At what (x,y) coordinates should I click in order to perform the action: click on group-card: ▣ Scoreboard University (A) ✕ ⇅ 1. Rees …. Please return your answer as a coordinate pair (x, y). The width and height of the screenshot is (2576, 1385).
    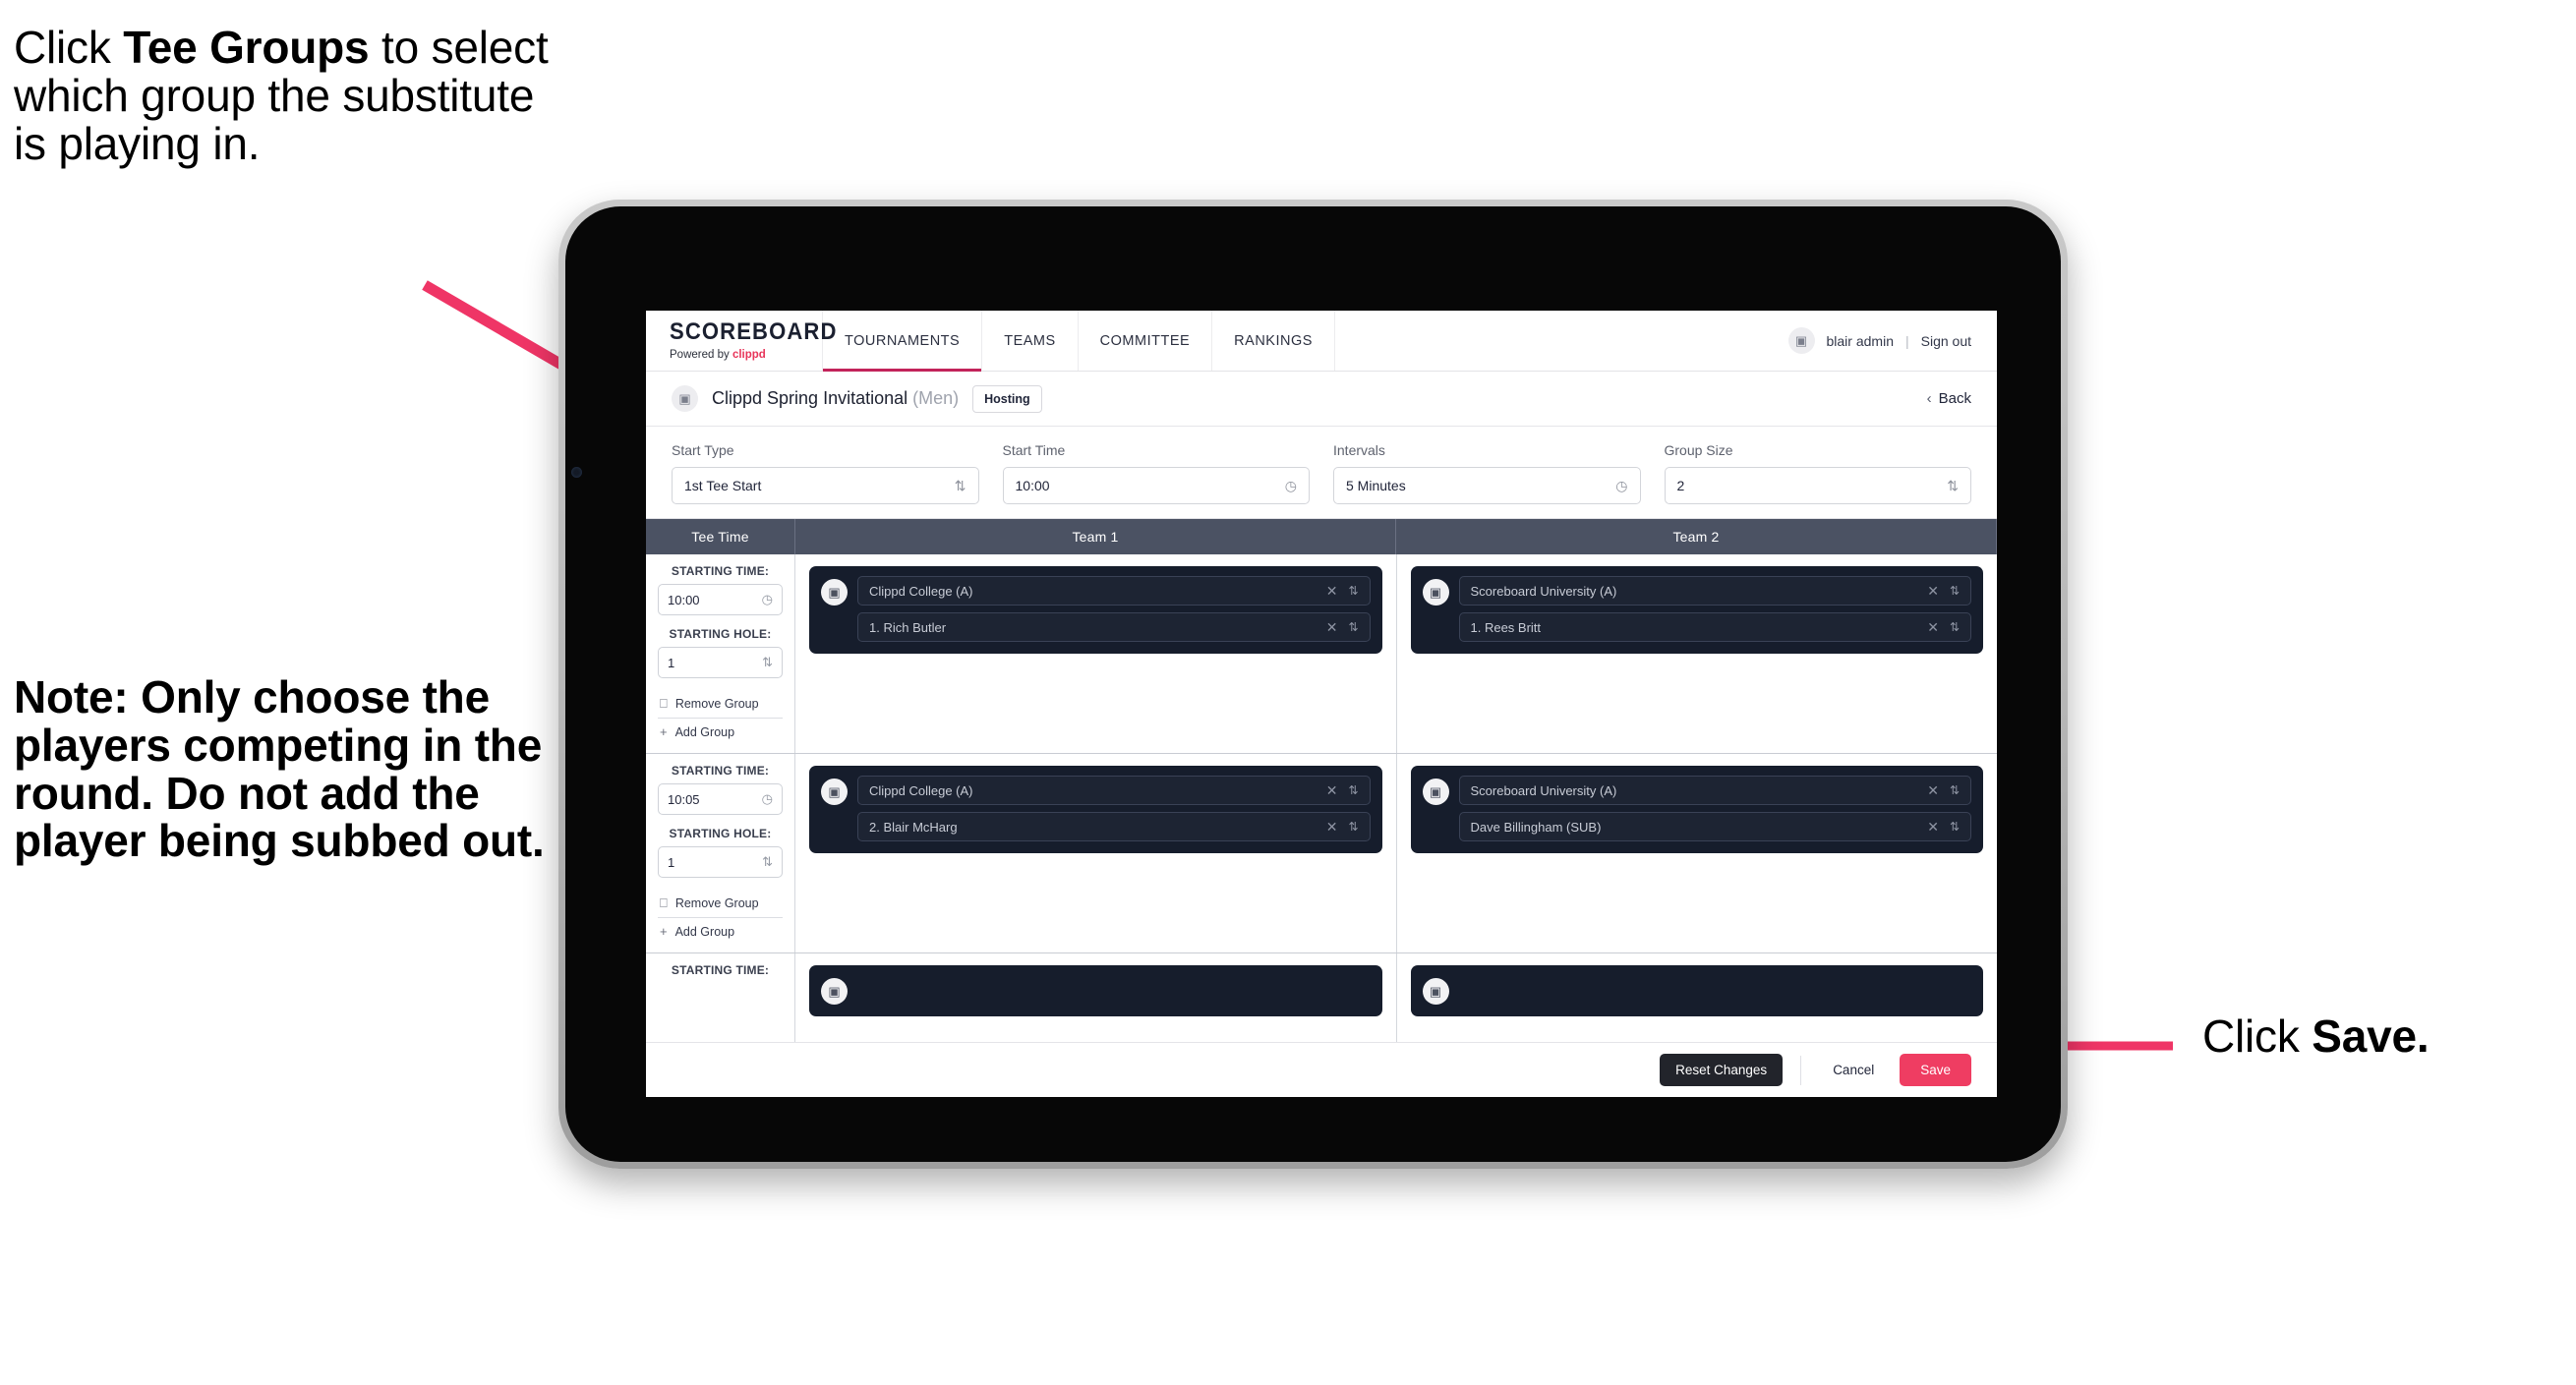
    Looking at the image, I should click on (1696, 610).